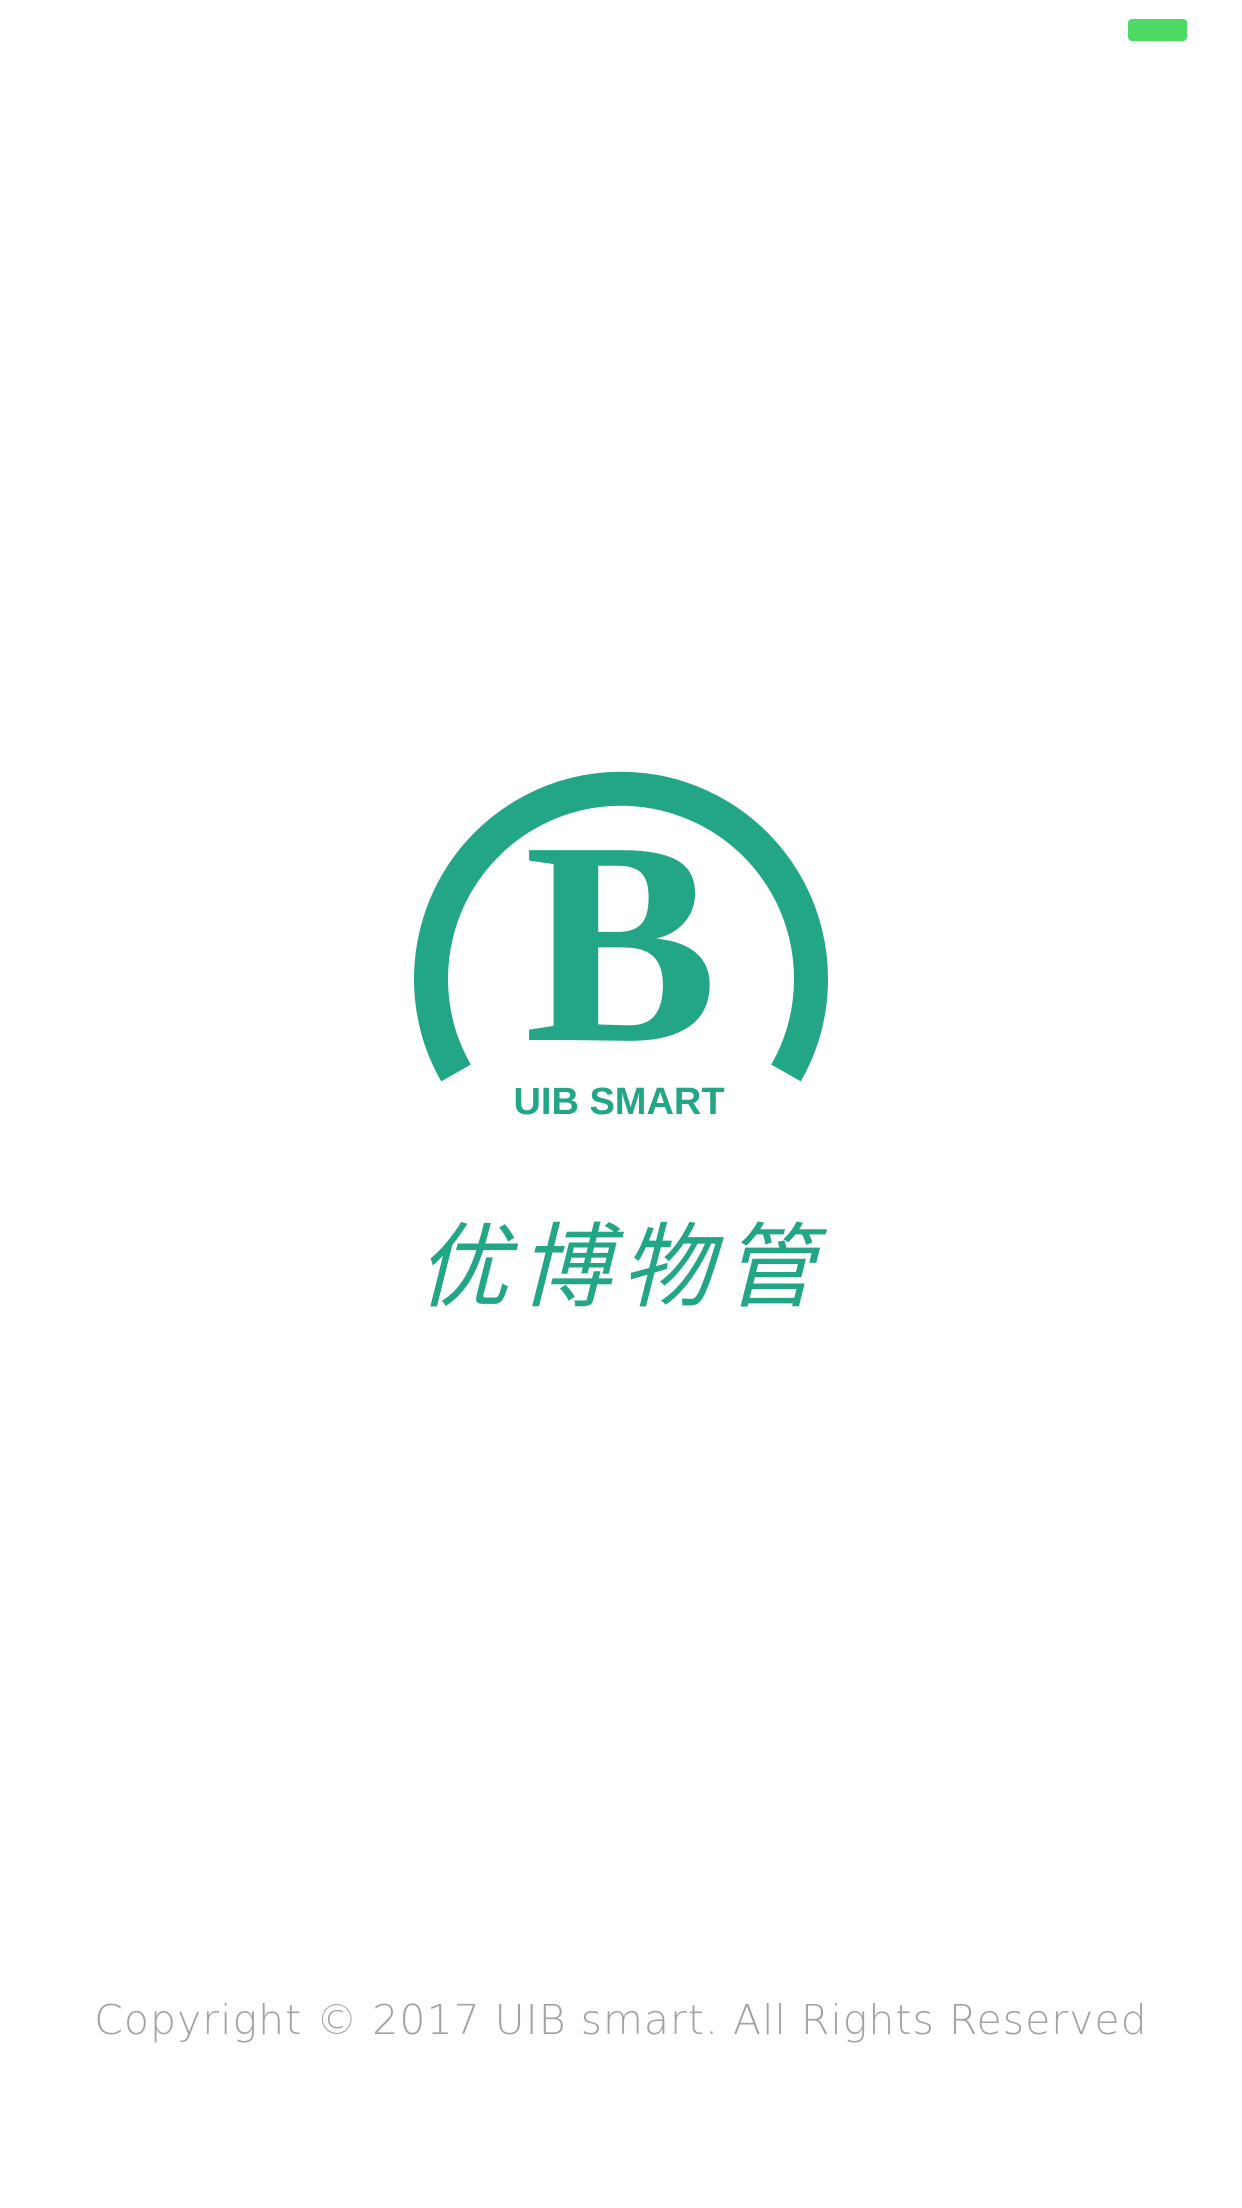 This screenshot has width=1242, height=2208. Describe the element at coordinates (1157, 30) in the screenshot. I see `battery-icon` at that location.